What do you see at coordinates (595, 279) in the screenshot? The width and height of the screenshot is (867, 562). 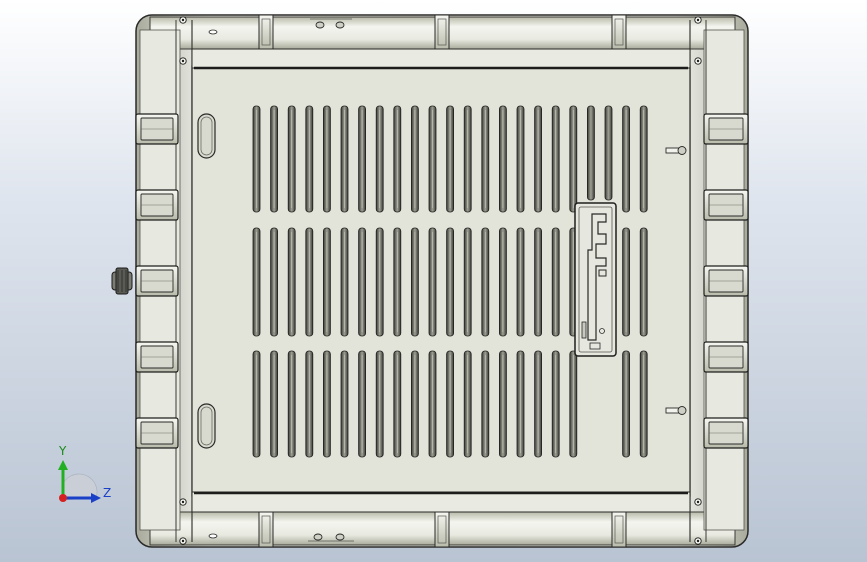 I see `nameplate-logo` at bounding box center [595, 279].